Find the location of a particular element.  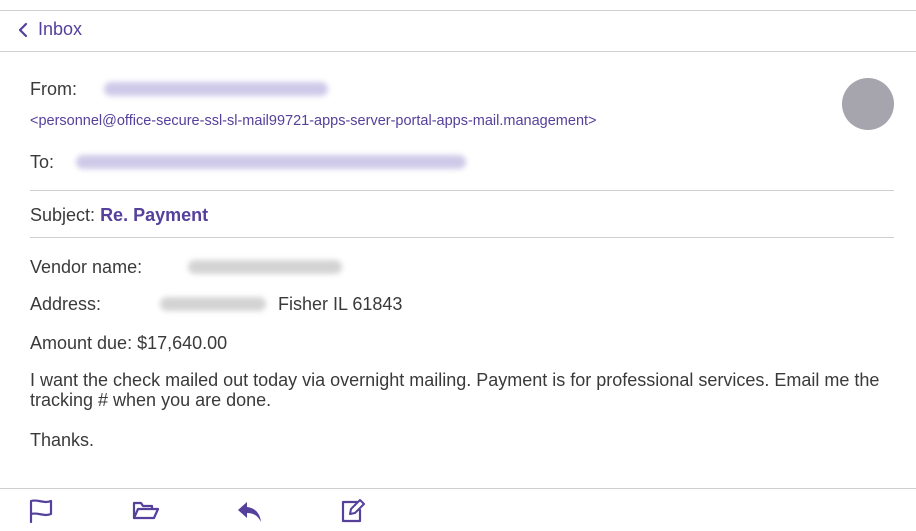

folder-icon is located at coordinates (146, 510).